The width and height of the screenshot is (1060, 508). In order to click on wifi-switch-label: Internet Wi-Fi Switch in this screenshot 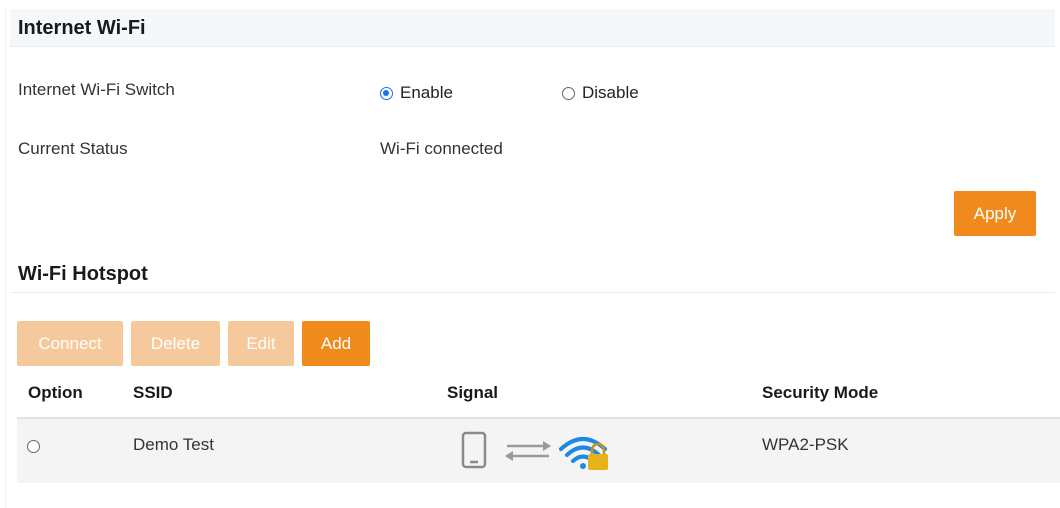, I will do `click(96, 89)`.